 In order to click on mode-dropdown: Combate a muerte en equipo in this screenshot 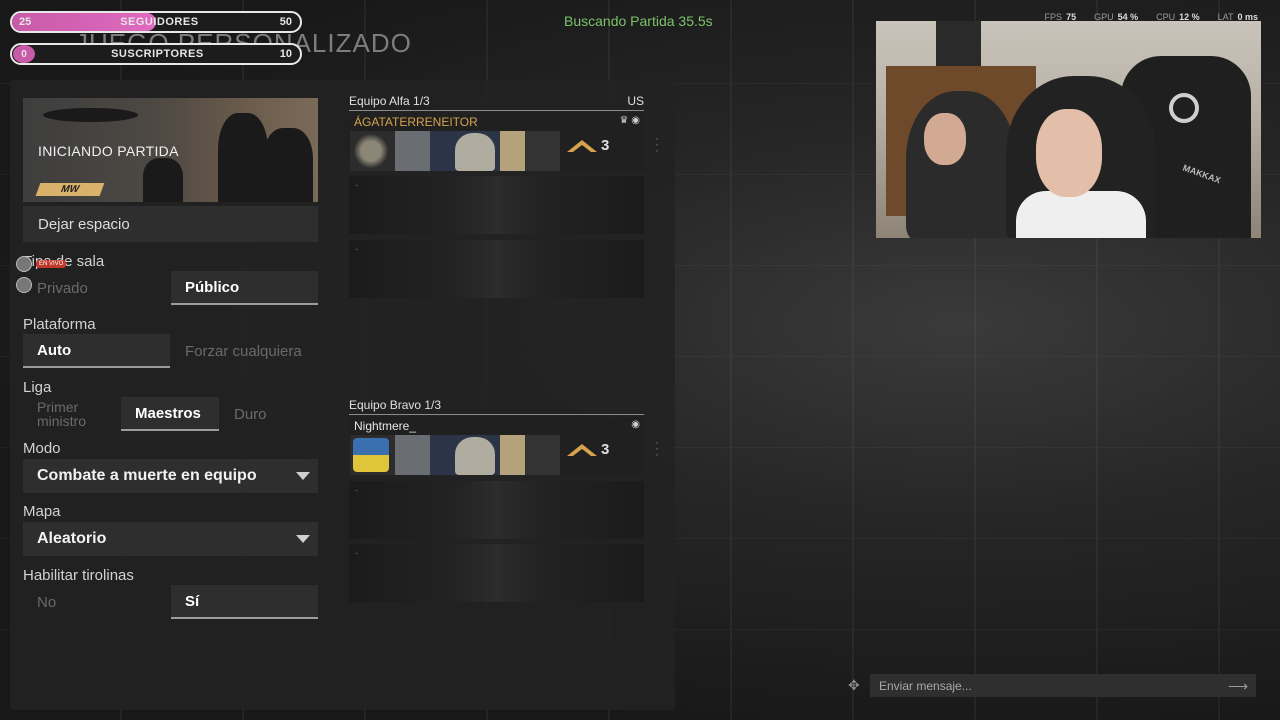, I will do `click(170, 476)`.